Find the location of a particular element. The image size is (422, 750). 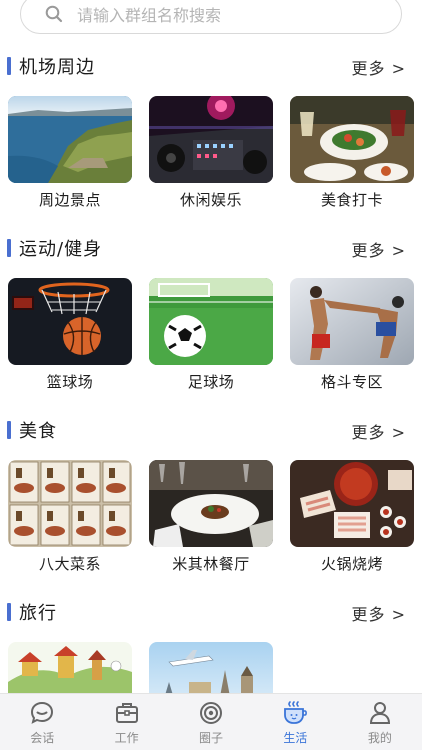

card-label: 米其林餐厅 is located at coordinates (211, 564).